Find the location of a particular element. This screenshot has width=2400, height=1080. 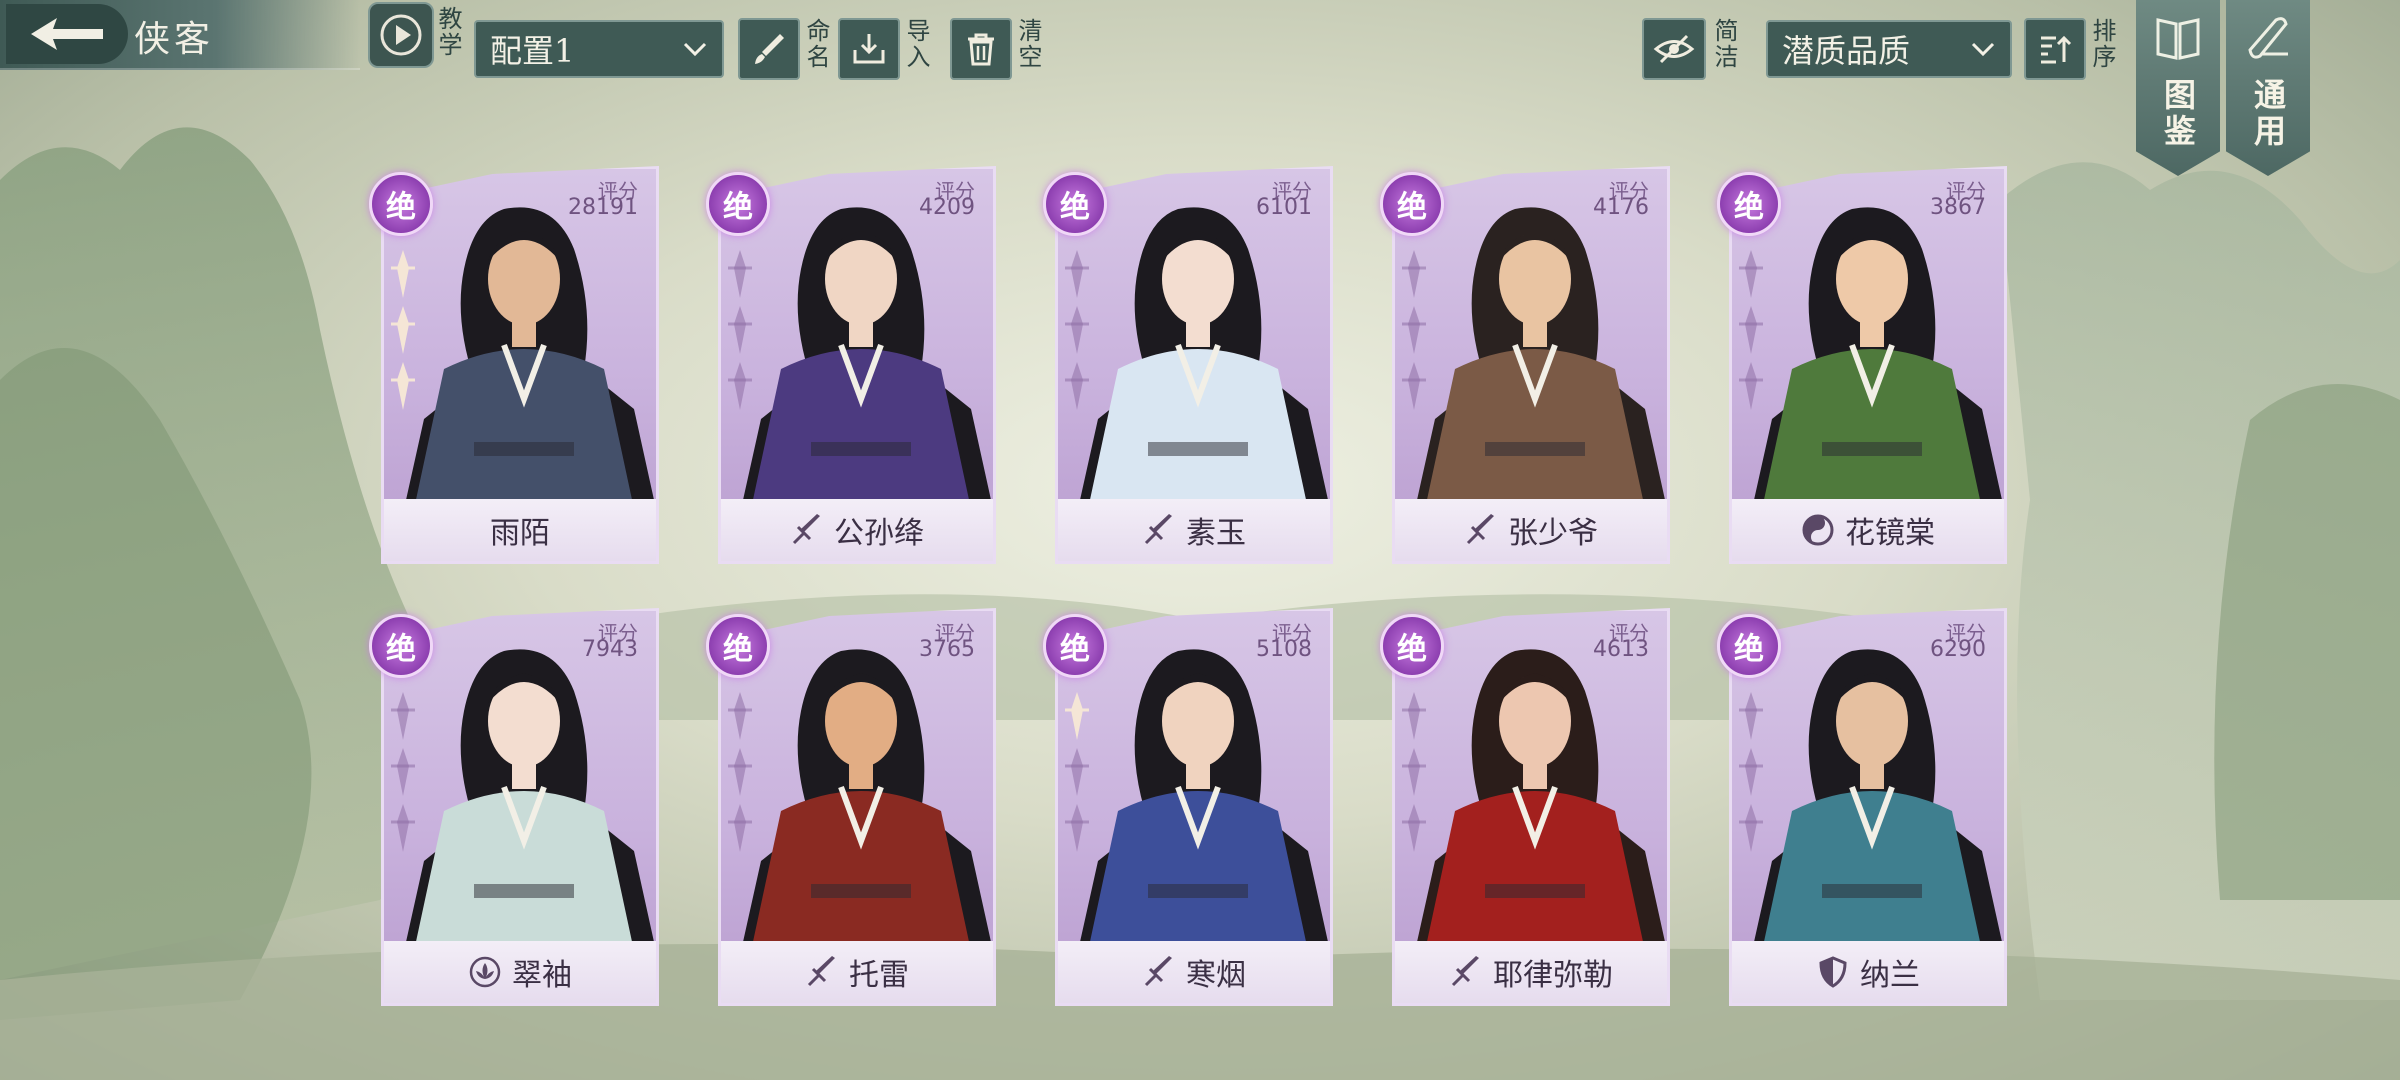

general-button: 通用 is located at coordinates (2268, 88).